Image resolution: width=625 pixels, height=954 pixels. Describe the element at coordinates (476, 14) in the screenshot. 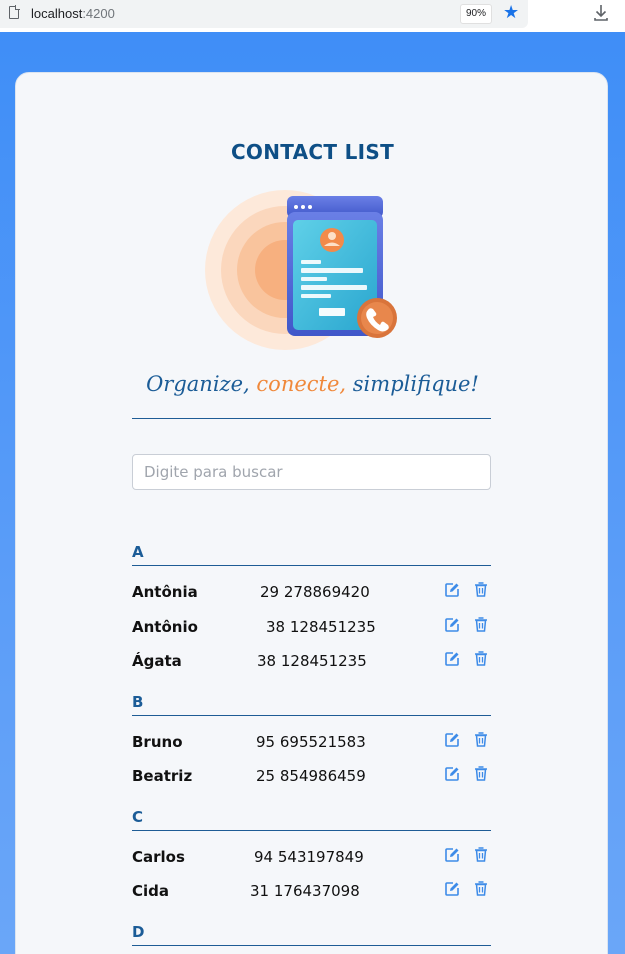

I see `zoom-badge: 90%` at that location.